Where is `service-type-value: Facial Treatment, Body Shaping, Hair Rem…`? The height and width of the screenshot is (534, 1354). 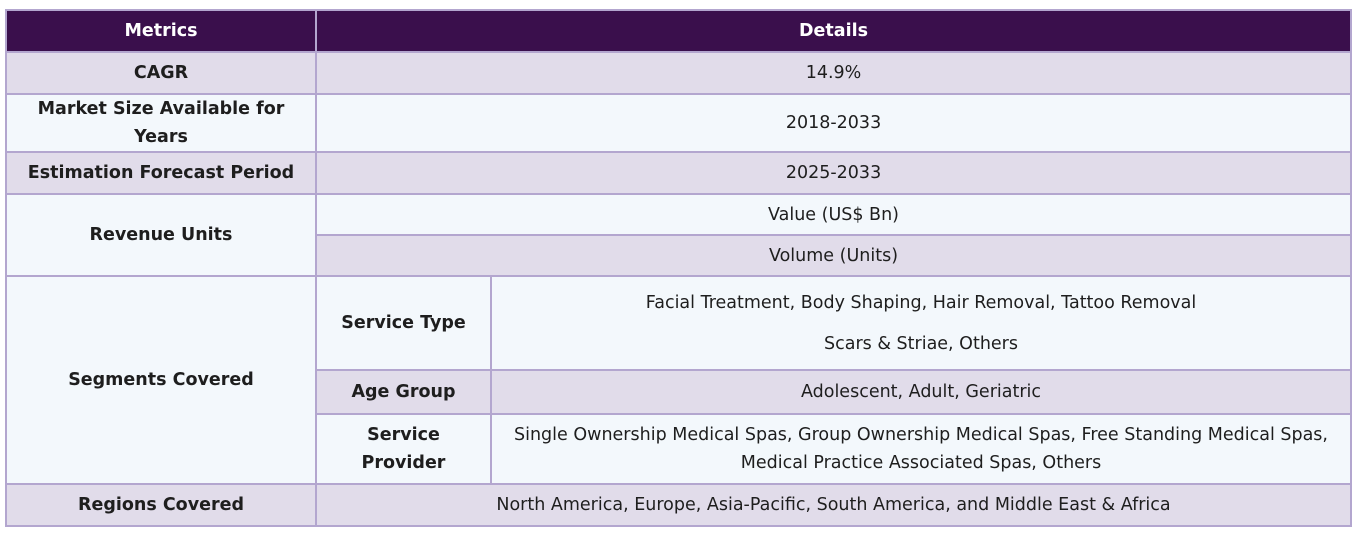 service-type-value: Facial Treatment, Body Shaping, Hair Rem… is located at coordinates (921, 323).